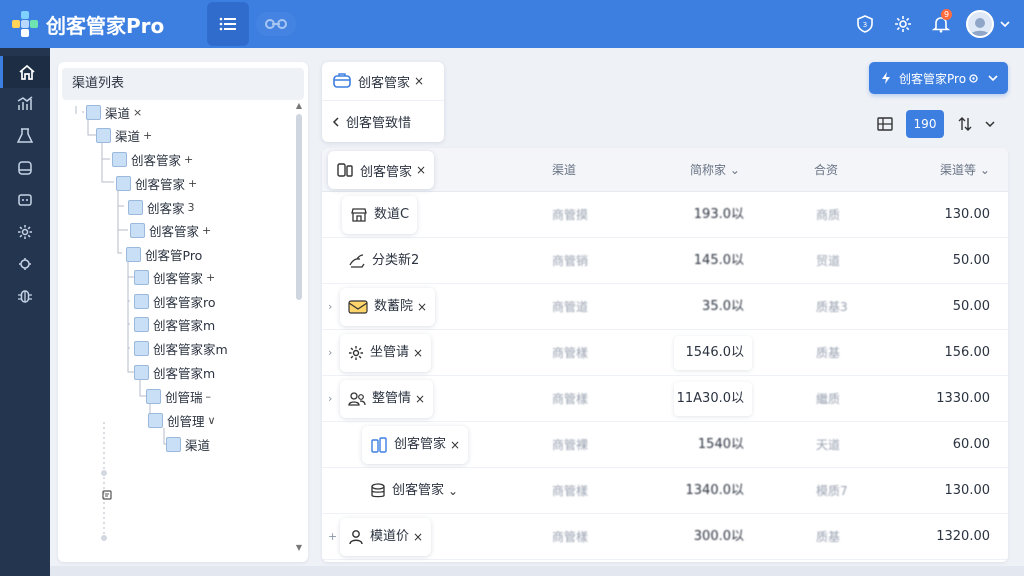  What do you see at coordinates (25, 72) in the screenshot?
I see `nav-home` at bounding box center [25, 72].